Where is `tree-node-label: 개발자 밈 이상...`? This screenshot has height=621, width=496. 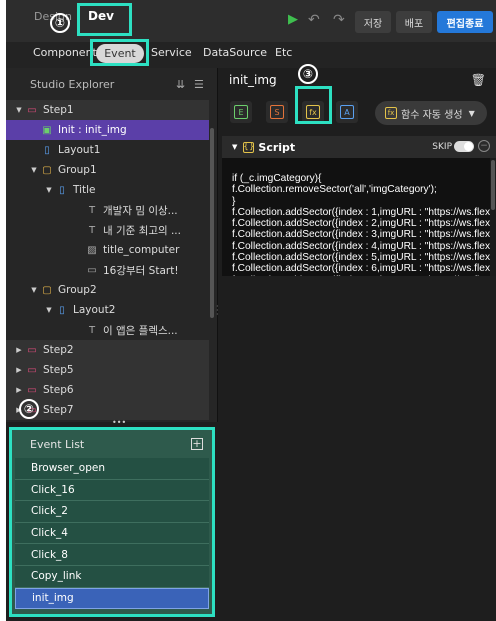 tree-node-label: 개발자 밈 이상... is located at coordinates (140, 210).